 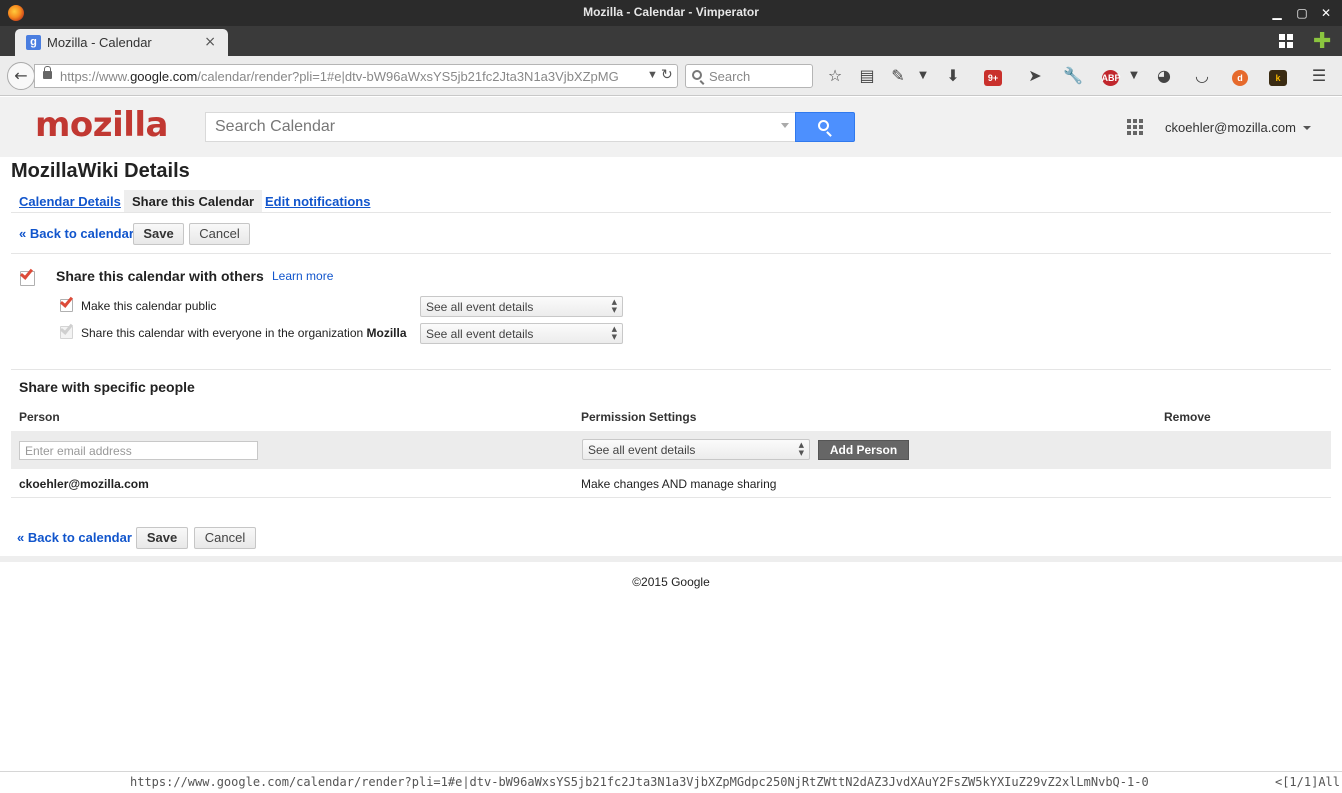 What do you see at coordinates (149, 306) in the screenshot?
I see `make-public-label: Make this calendar public` at bounding box center [149, 306].